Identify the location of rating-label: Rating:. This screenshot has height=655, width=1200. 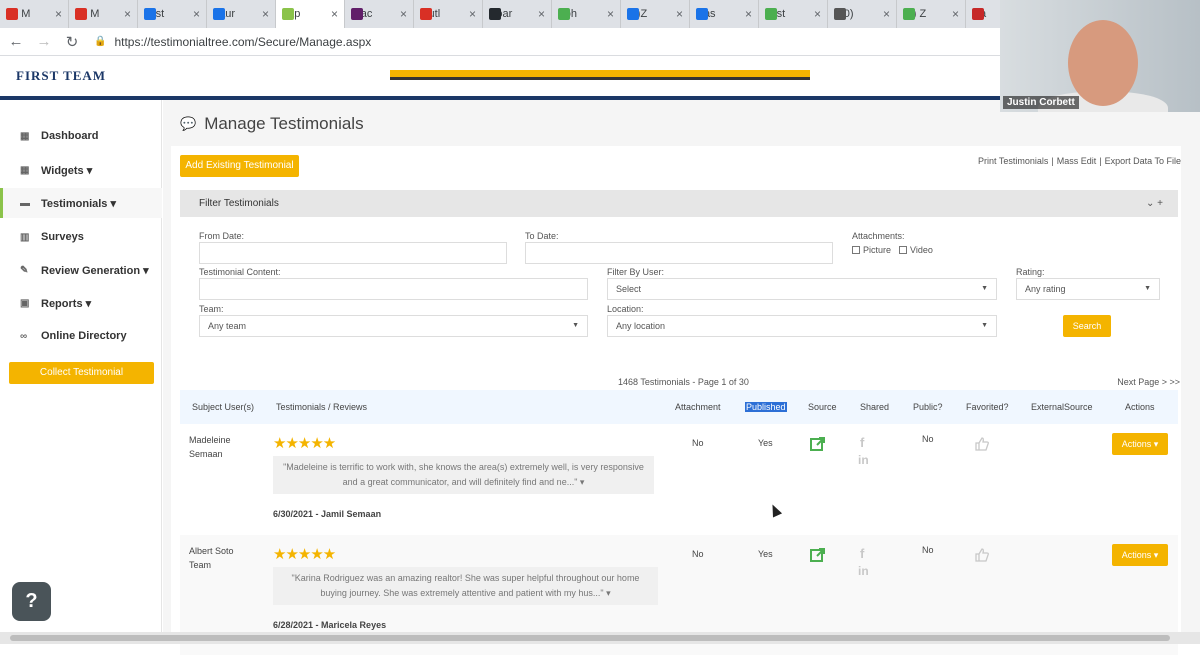
(1030, 272).